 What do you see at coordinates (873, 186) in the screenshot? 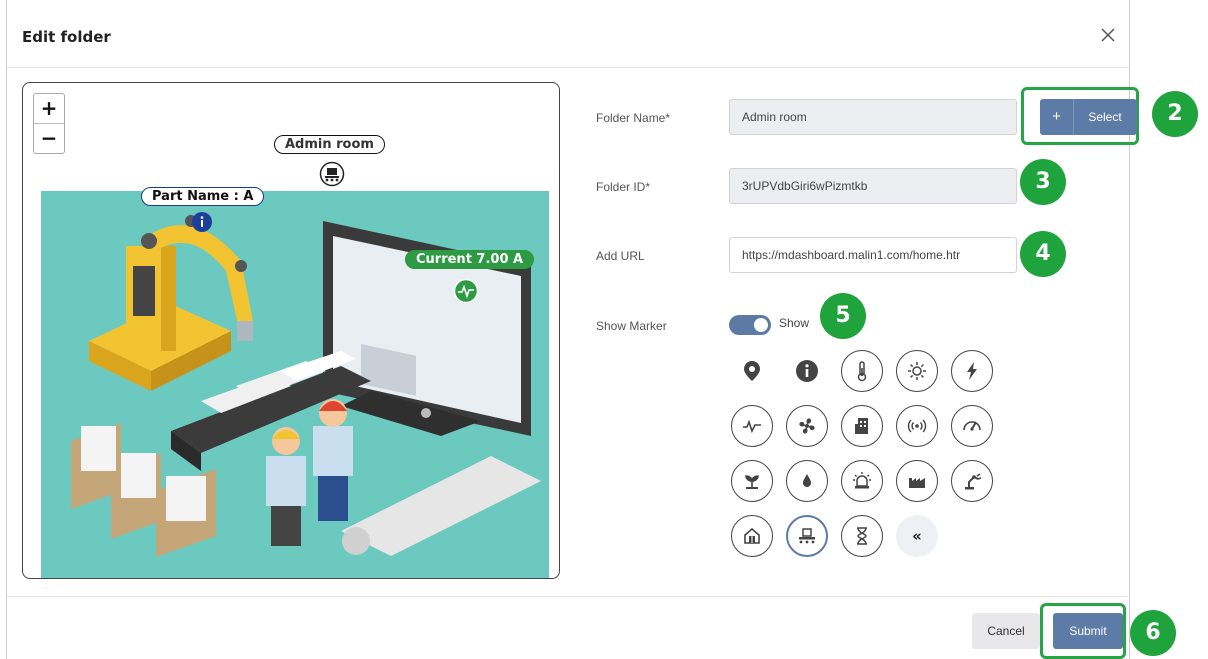
I see `folder-id-field: 3rUPVdbGiri6wPizmtkb` at bounding box center [873, 186].